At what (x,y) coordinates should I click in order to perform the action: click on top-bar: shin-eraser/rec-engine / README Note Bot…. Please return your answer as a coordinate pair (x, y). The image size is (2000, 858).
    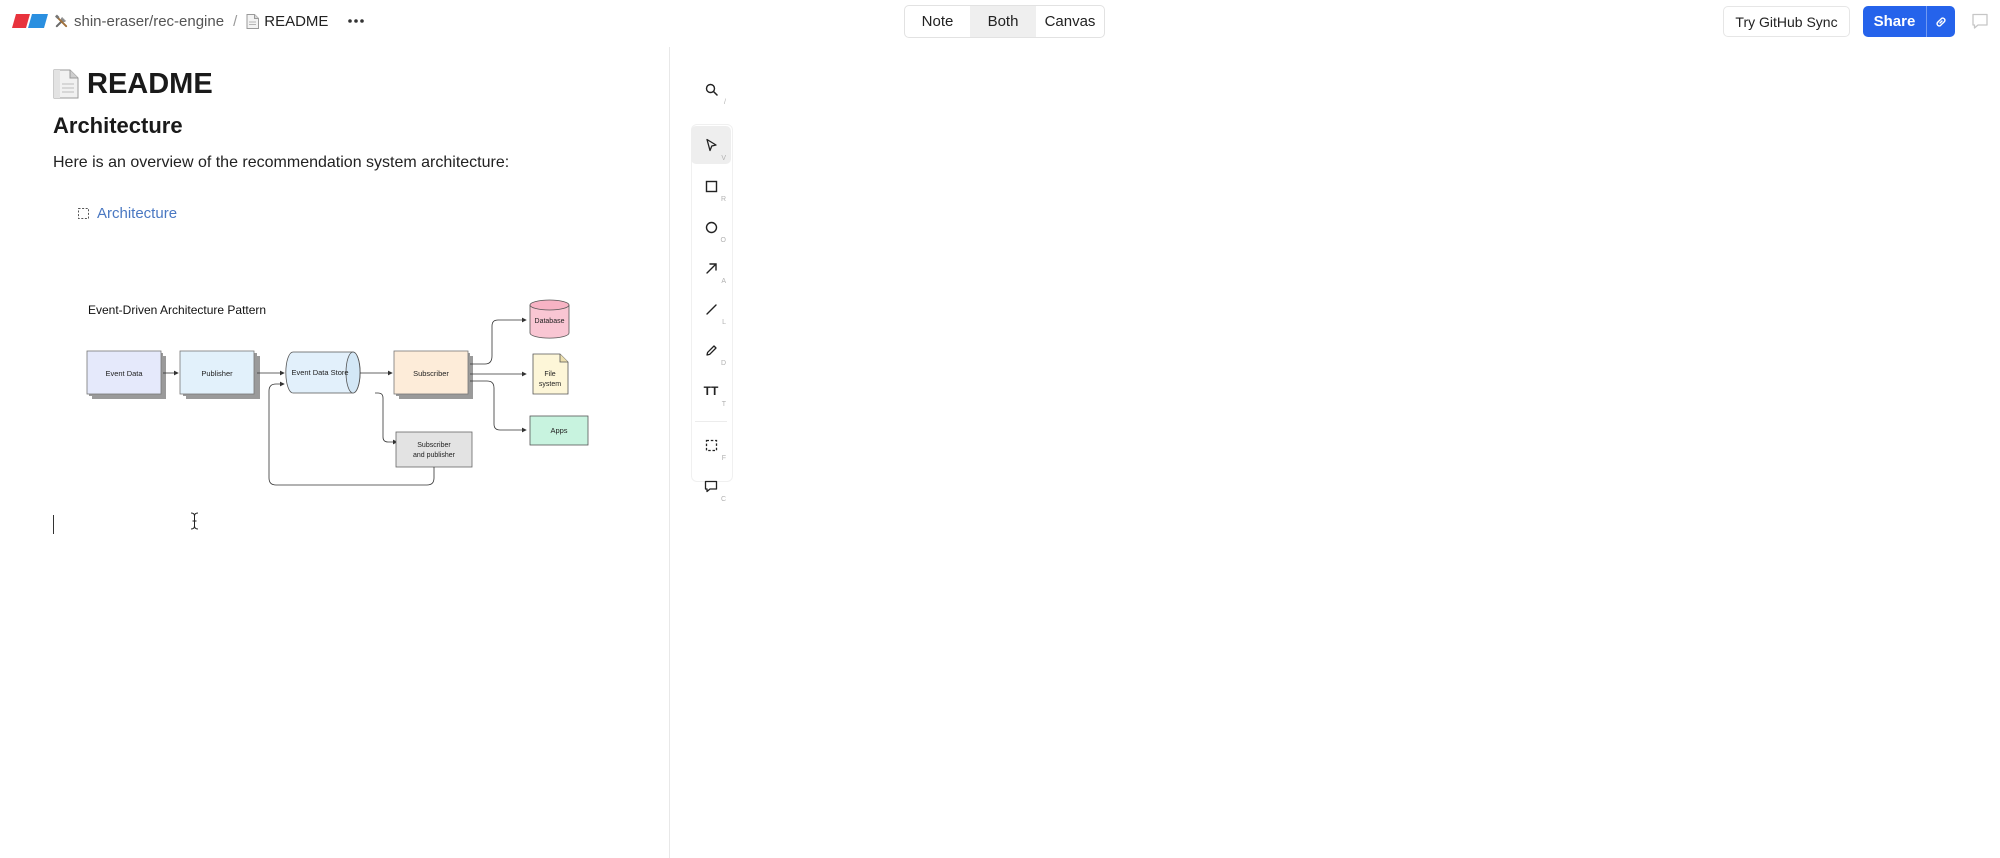
    Looking at the image, I should click on (1000, 21).